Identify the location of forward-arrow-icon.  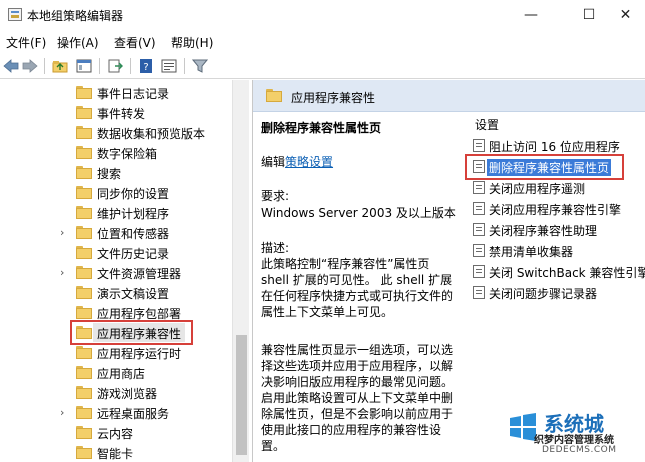
(30, 66).